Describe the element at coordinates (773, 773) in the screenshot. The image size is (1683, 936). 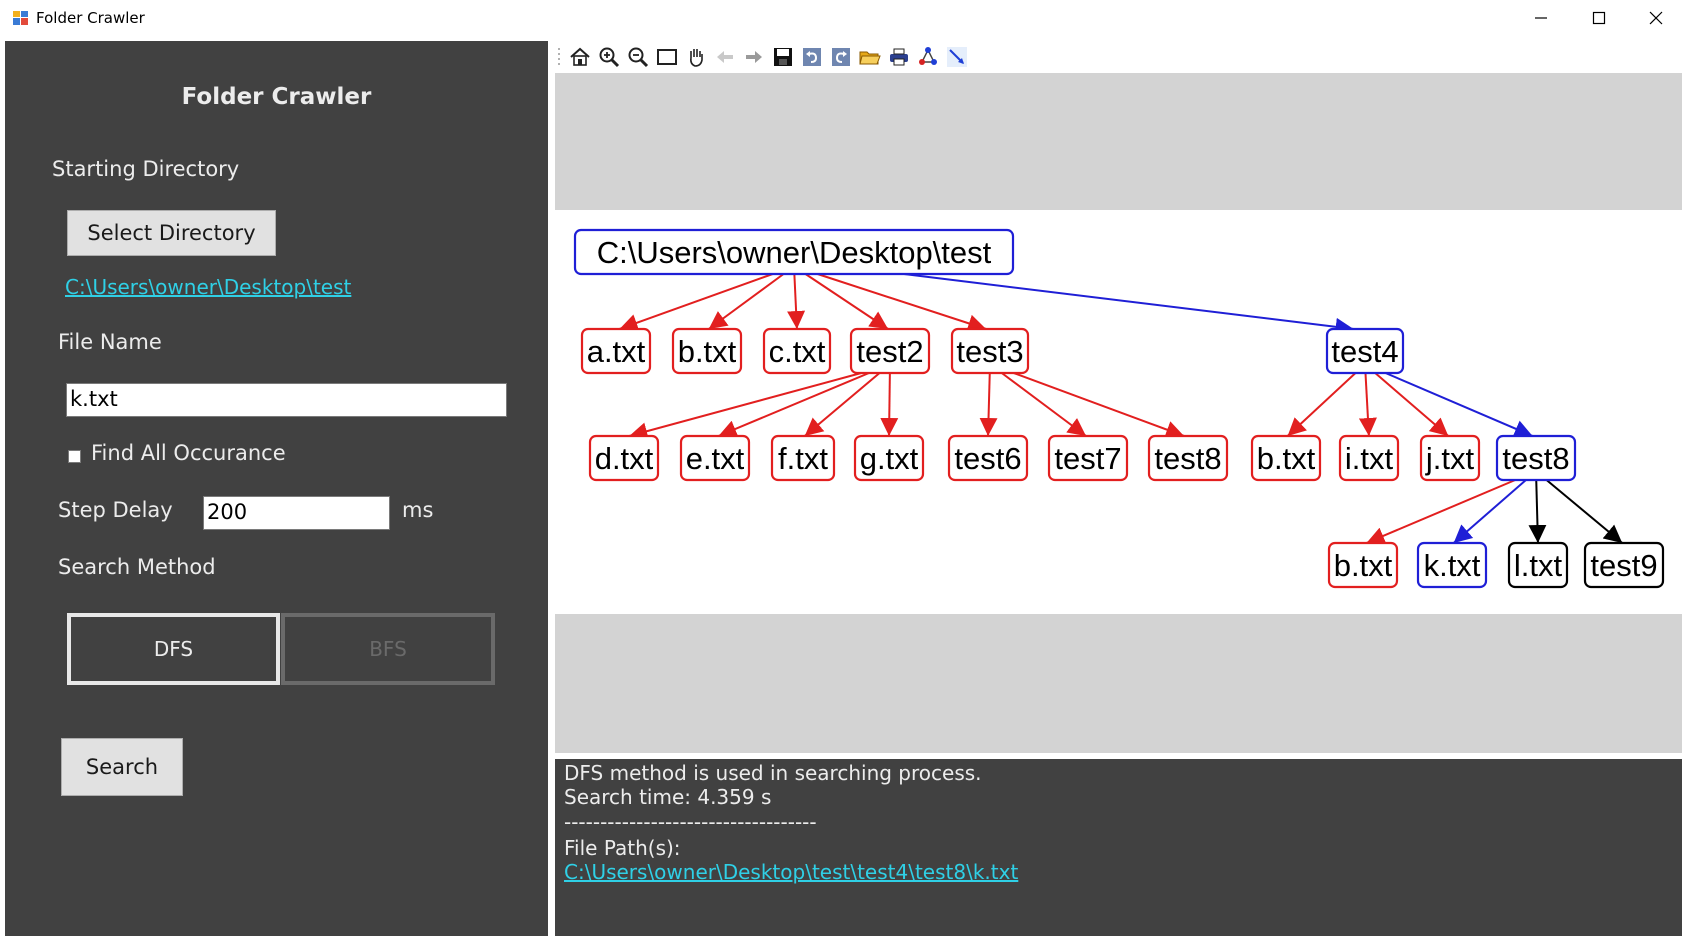
I see `search-method-result: DFS method is used in searching process.` at that location.